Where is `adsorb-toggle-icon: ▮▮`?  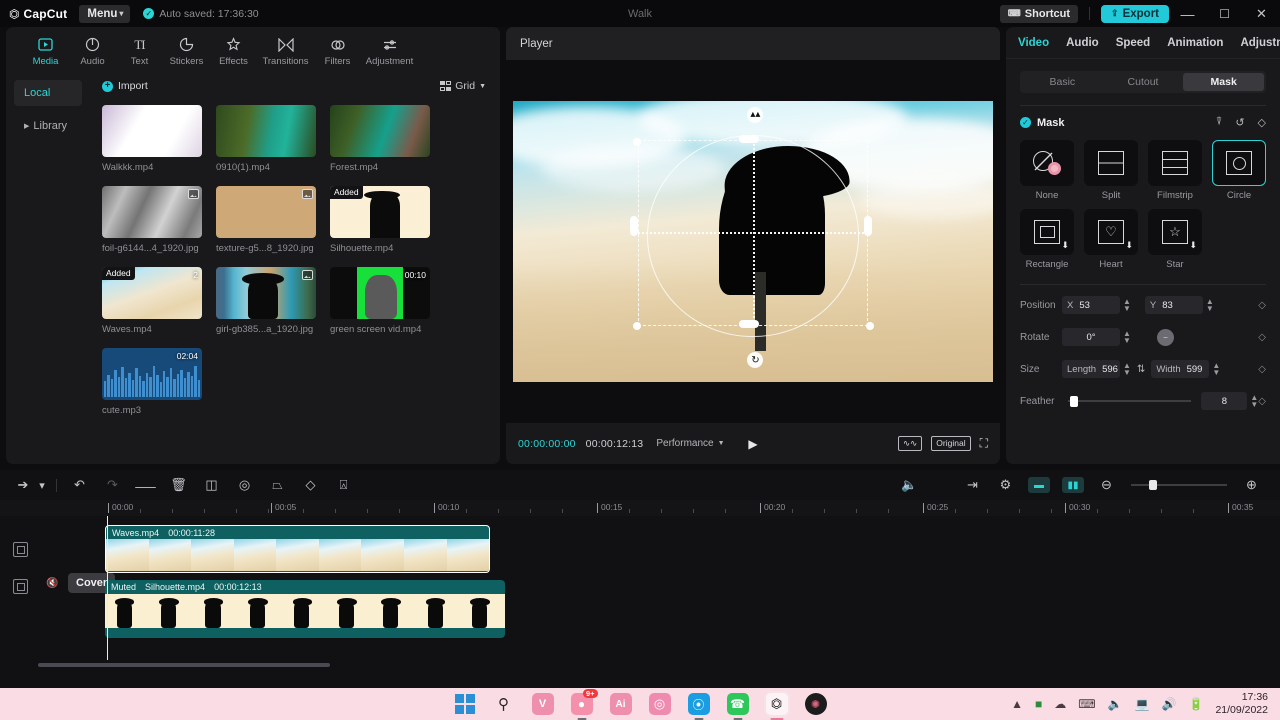
adsorb-toggle-icon: ▮▮ is located at coordinates (1073, 485).